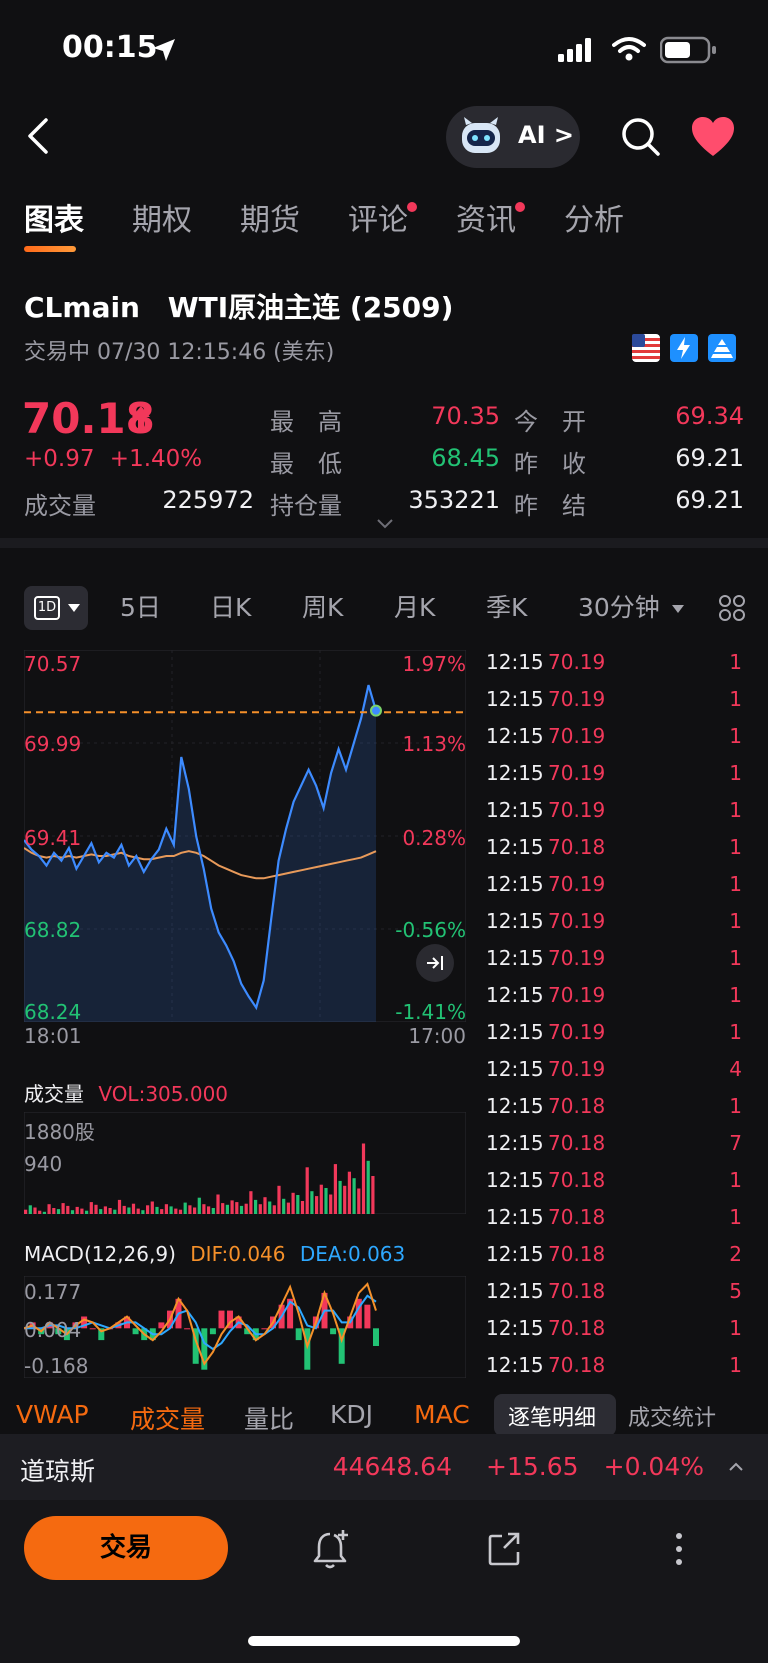 This screenshot has width=768, height=1663. Describe the element at coordinates (506, 608) in the screenshot. I see `period-quarterly: 季K` at that location.